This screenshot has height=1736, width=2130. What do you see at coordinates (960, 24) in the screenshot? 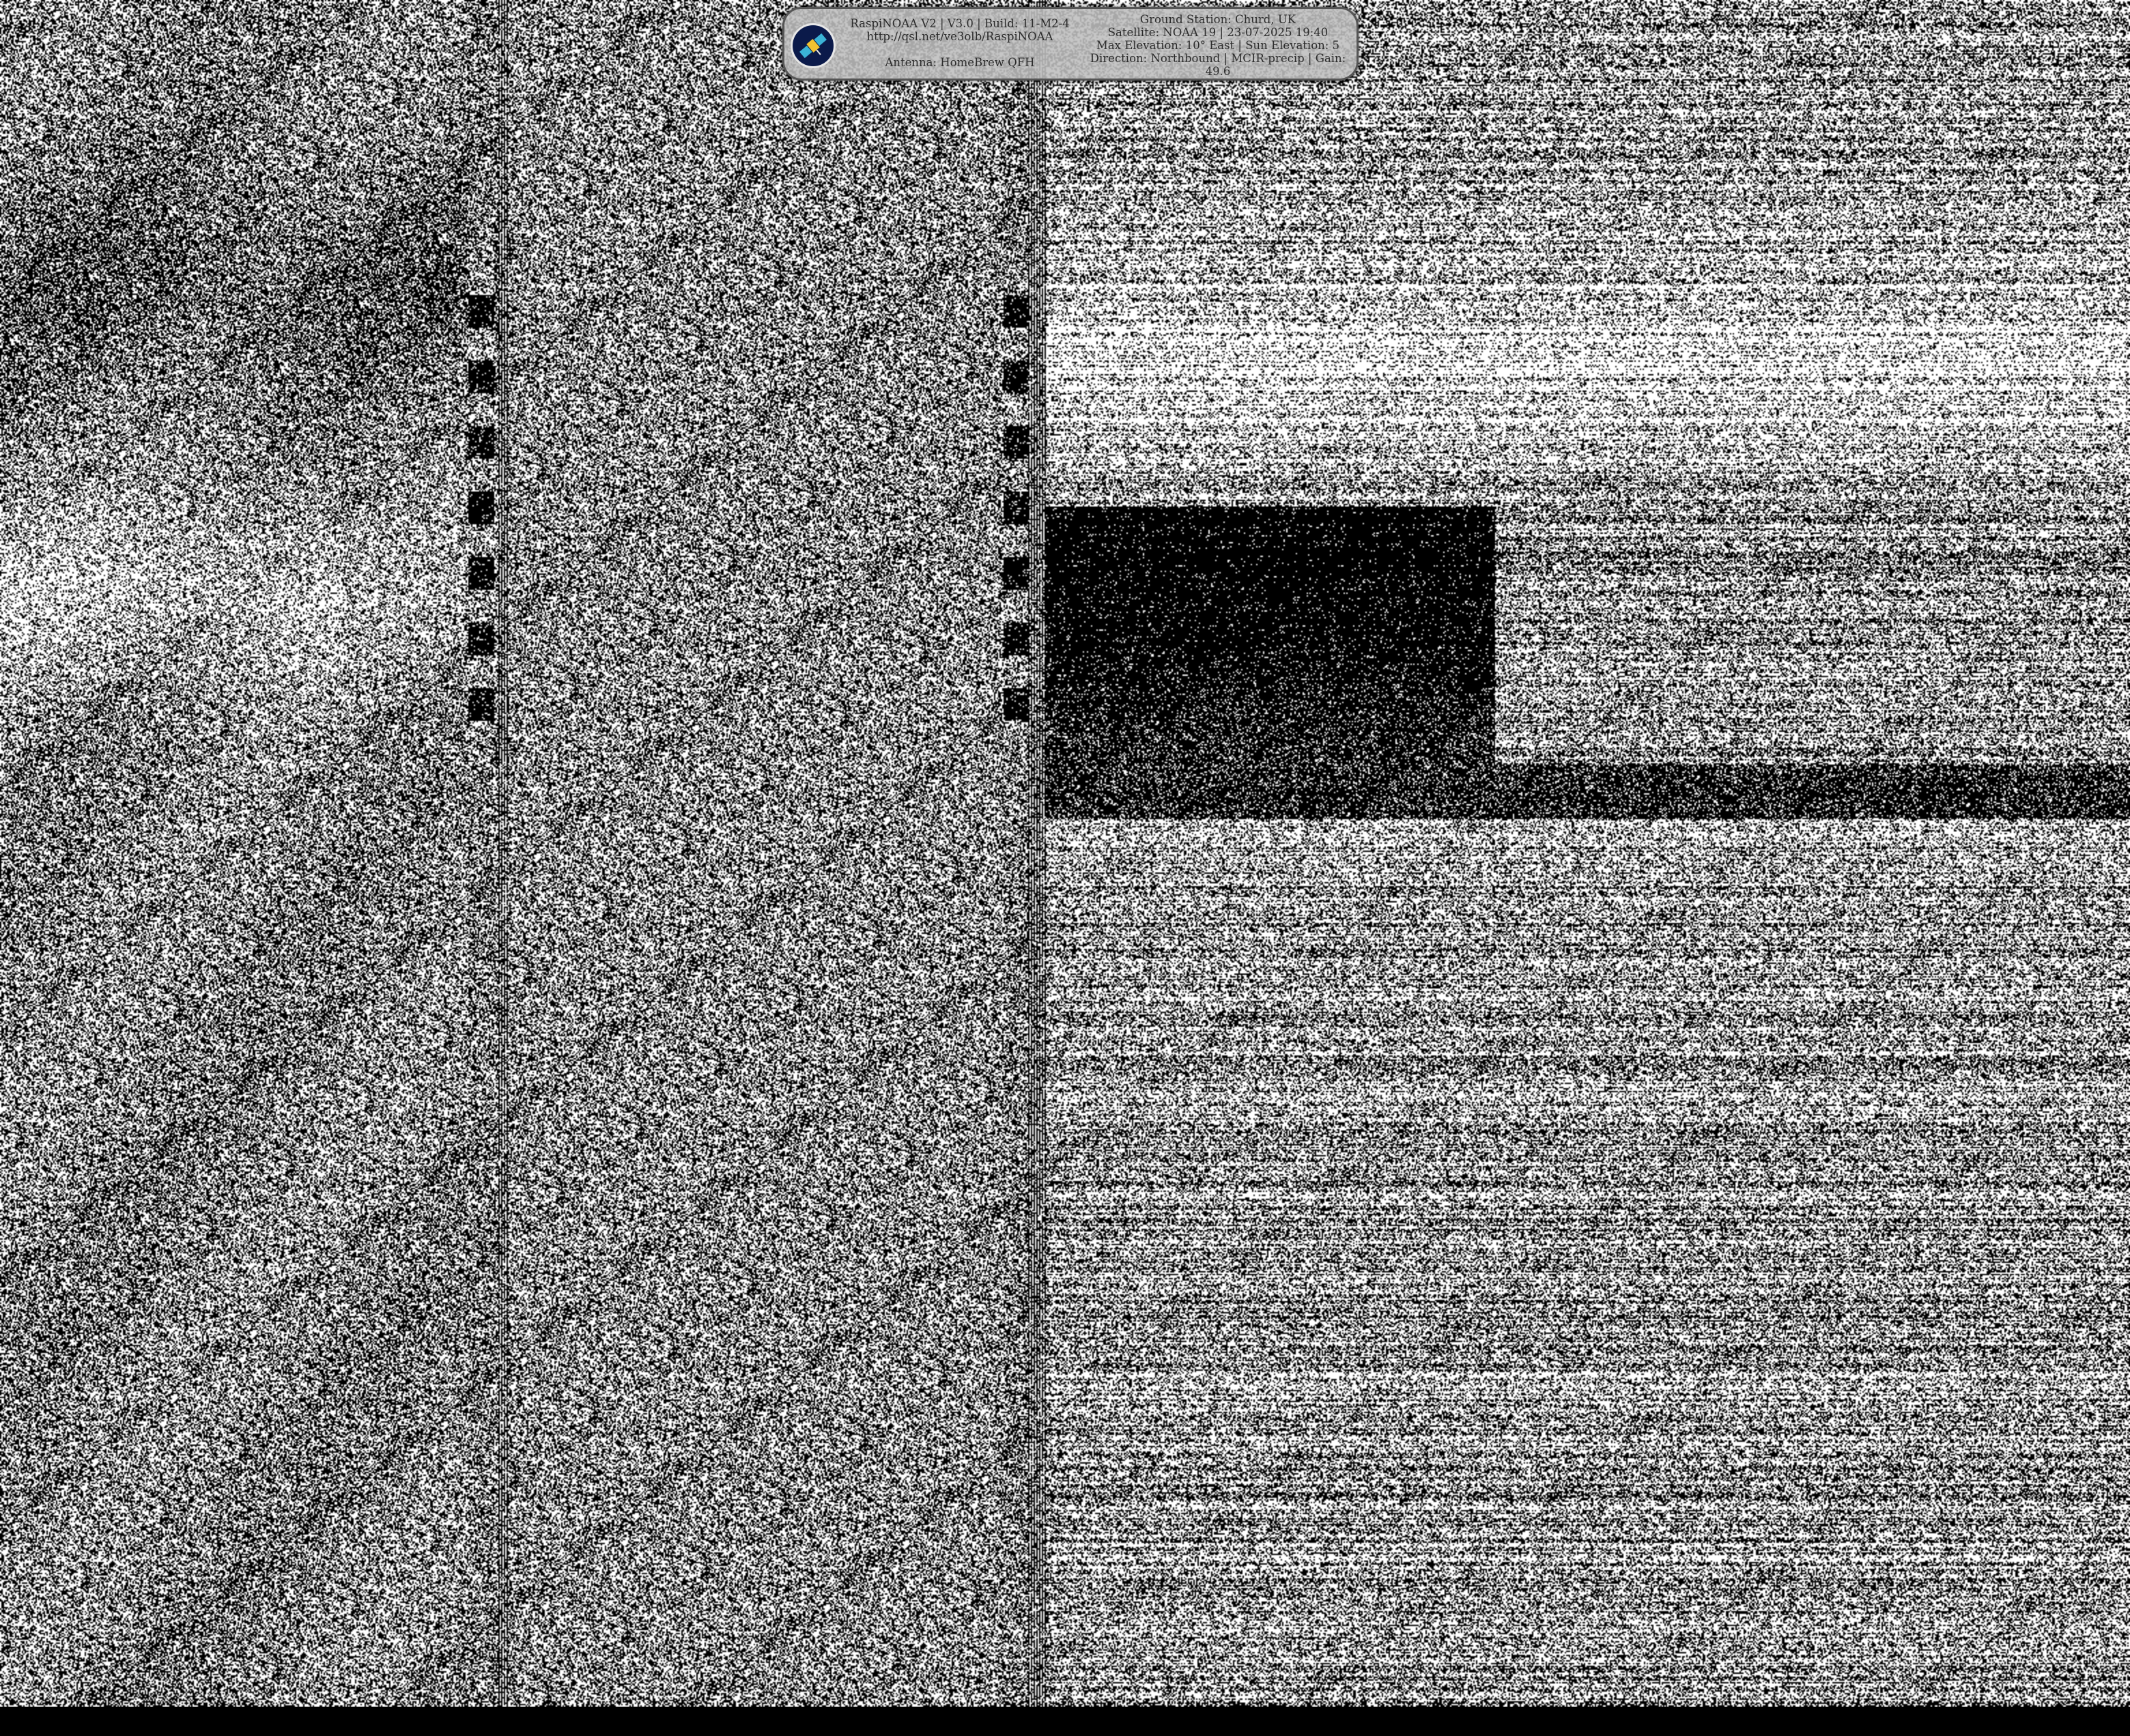
I see `software-version: RaspiNOAA V2 | V3.0 | Build: 11-M2-4` at bounding box center [960, 24].